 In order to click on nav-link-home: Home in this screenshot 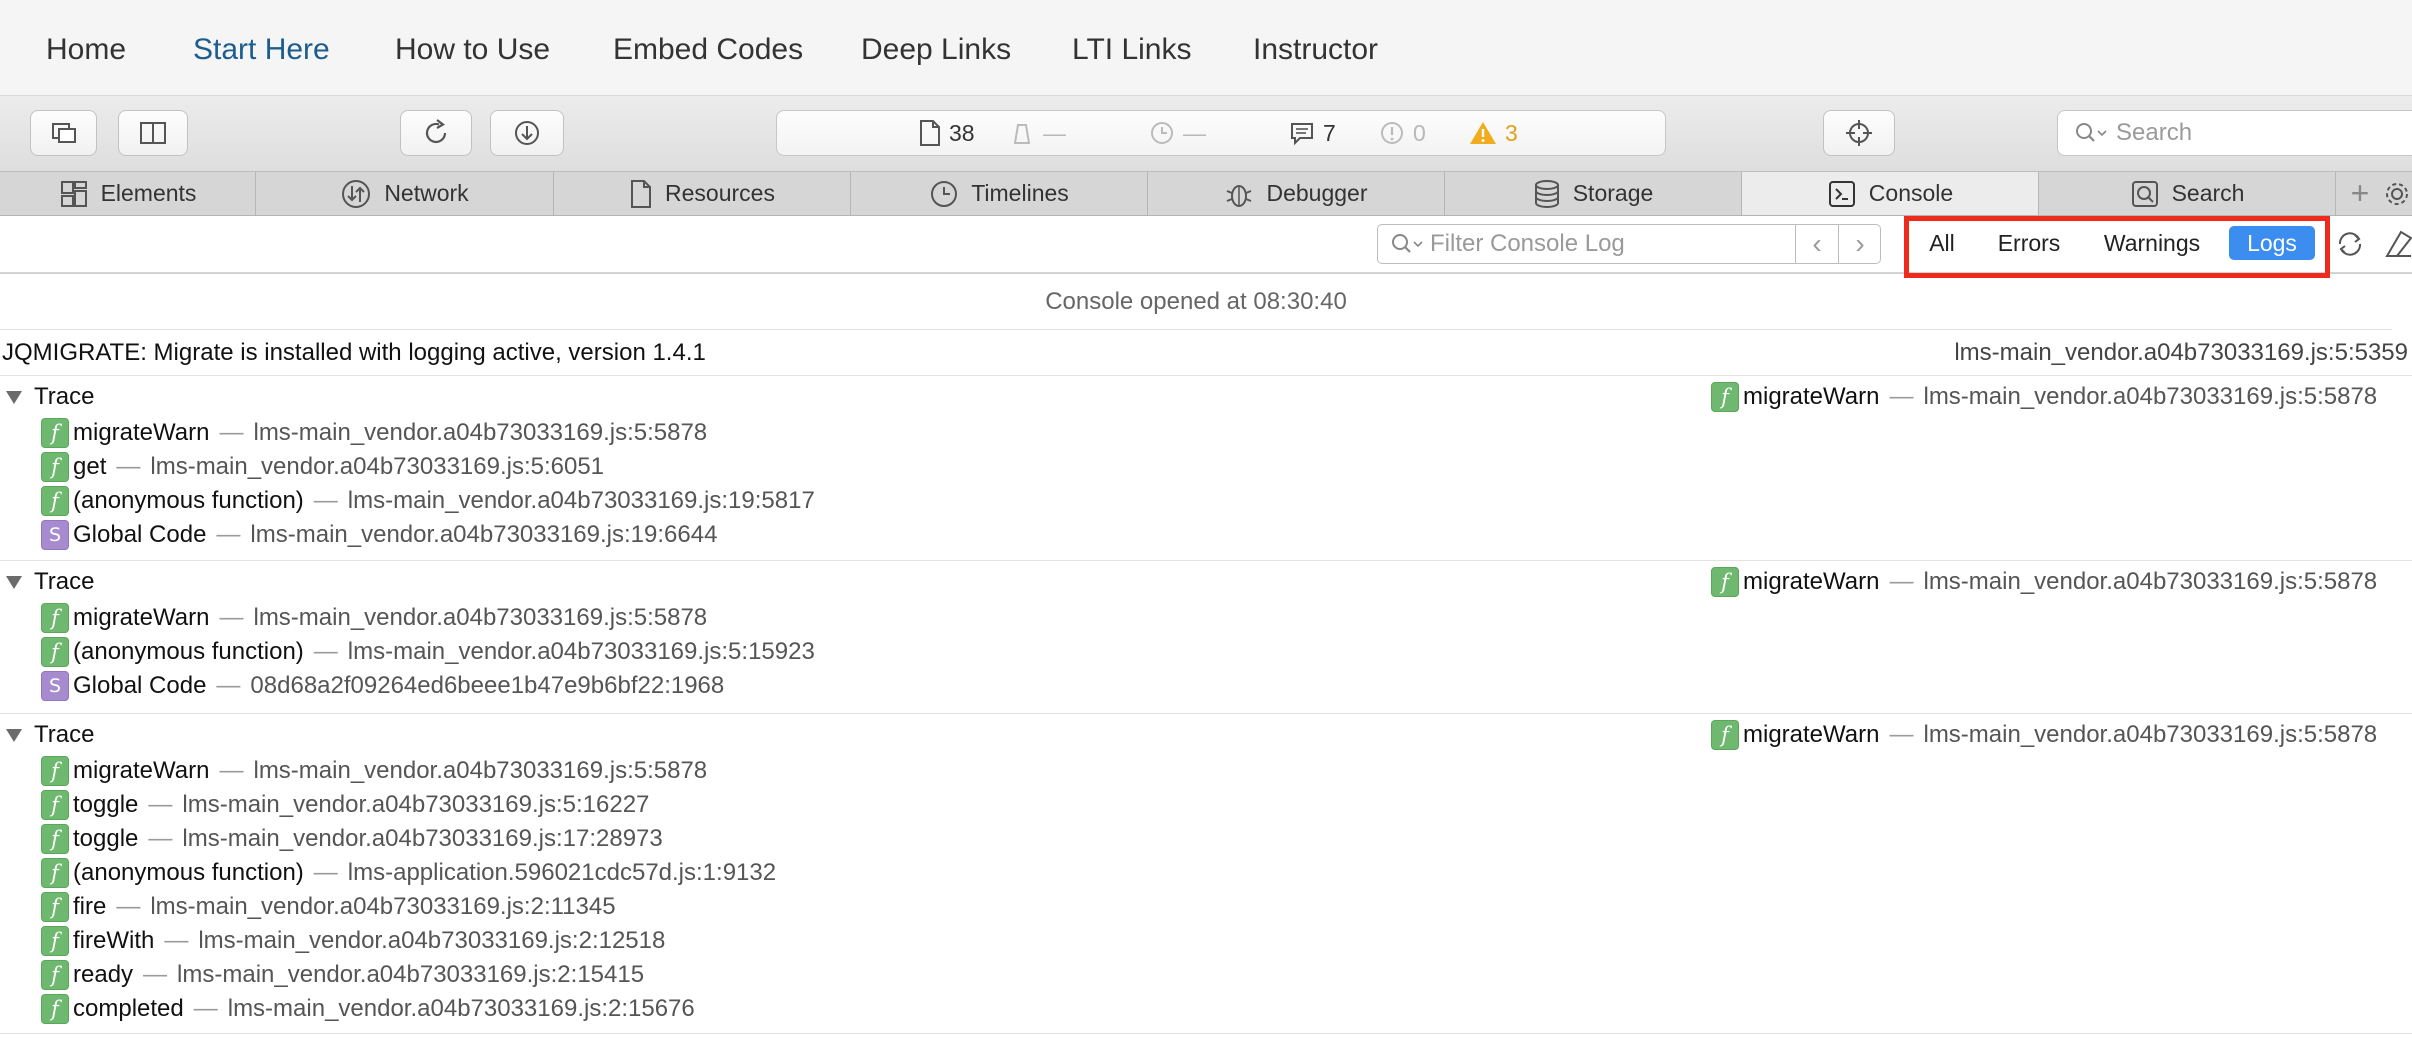, I will do `click(86, 50)`.